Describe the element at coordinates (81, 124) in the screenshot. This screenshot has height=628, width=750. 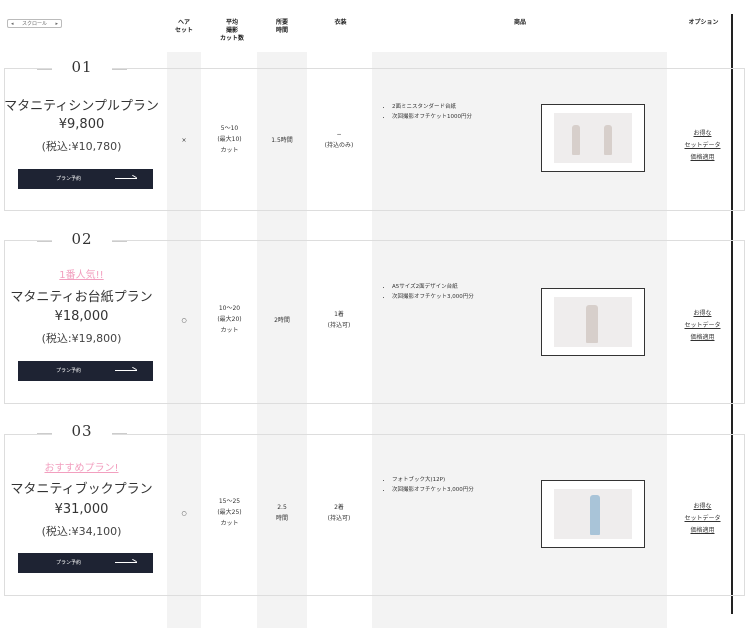
I see `plan-price: ¥9,800` at that location.